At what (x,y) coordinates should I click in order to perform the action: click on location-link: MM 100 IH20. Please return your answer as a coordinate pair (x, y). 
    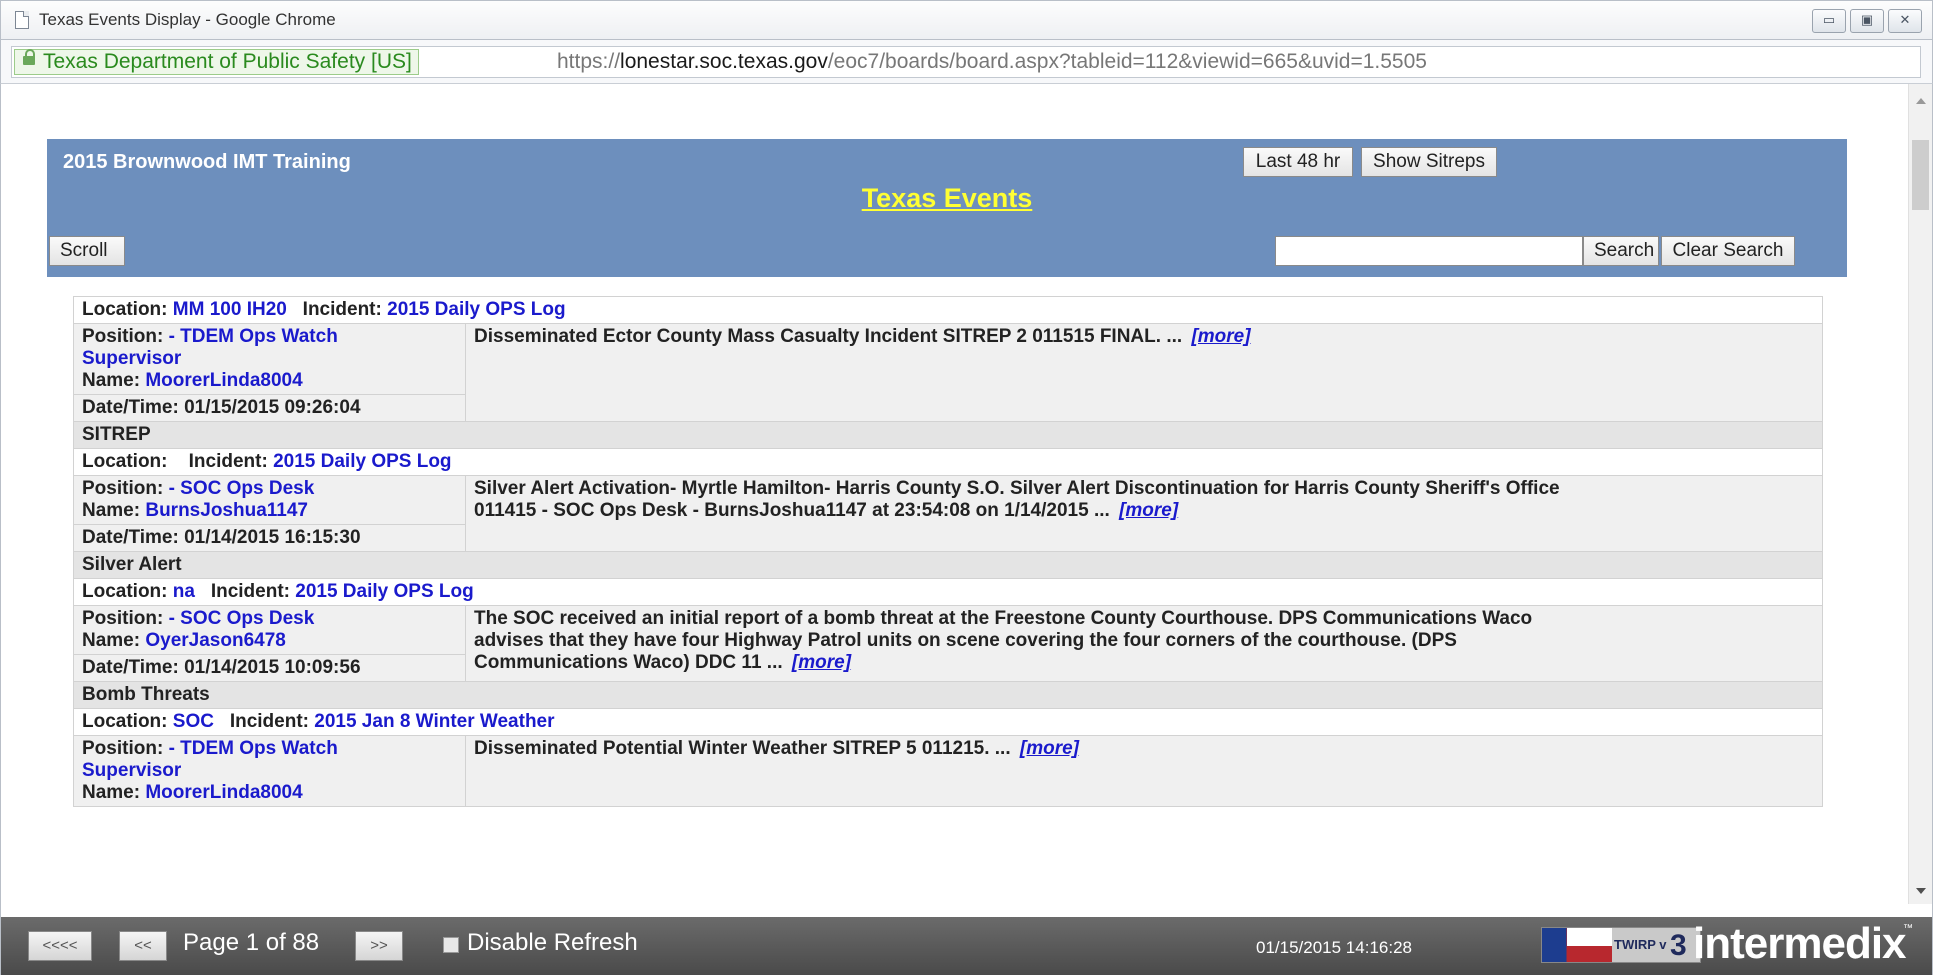
    Looking at the image, I should click on (230, 309).